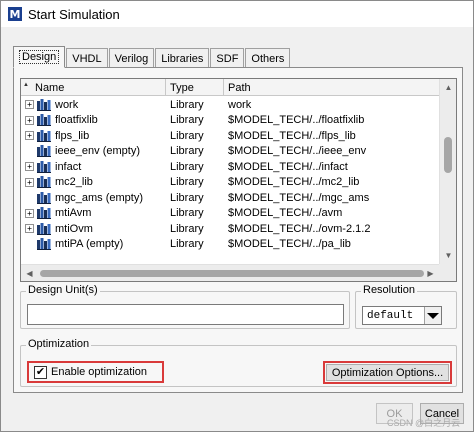 This screenshot has height=432, width=474. I want to click on column-header-path: Path, so click(331, 87).